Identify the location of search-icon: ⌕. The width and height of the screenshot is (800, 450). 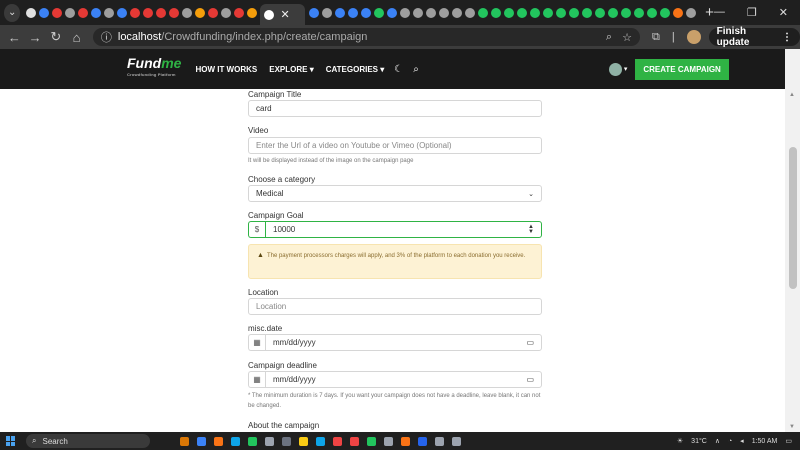
(416, 69).